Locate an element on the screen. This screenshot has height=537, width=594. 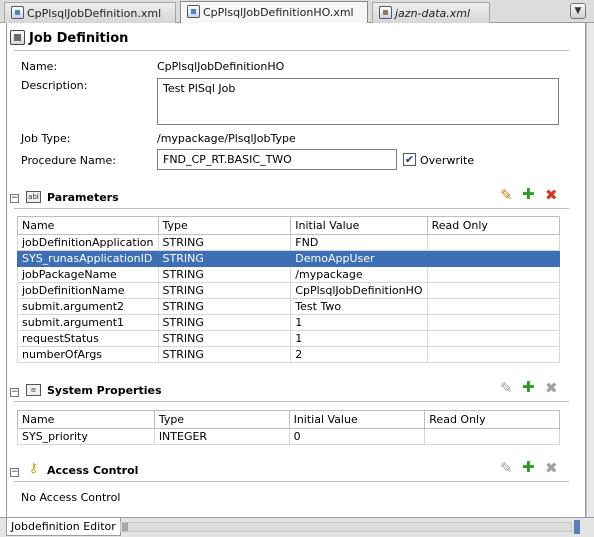
cell-initial-value: 2 is located at coordinates (359, 354).